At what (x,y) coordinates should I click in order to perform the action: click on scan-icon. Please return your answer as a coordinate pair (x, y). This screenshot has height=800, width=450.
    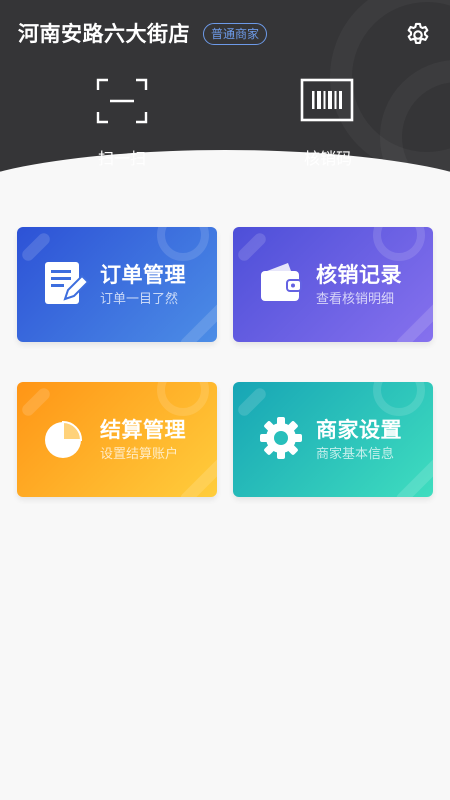
    Looking at the image, I should click on (122, 101).